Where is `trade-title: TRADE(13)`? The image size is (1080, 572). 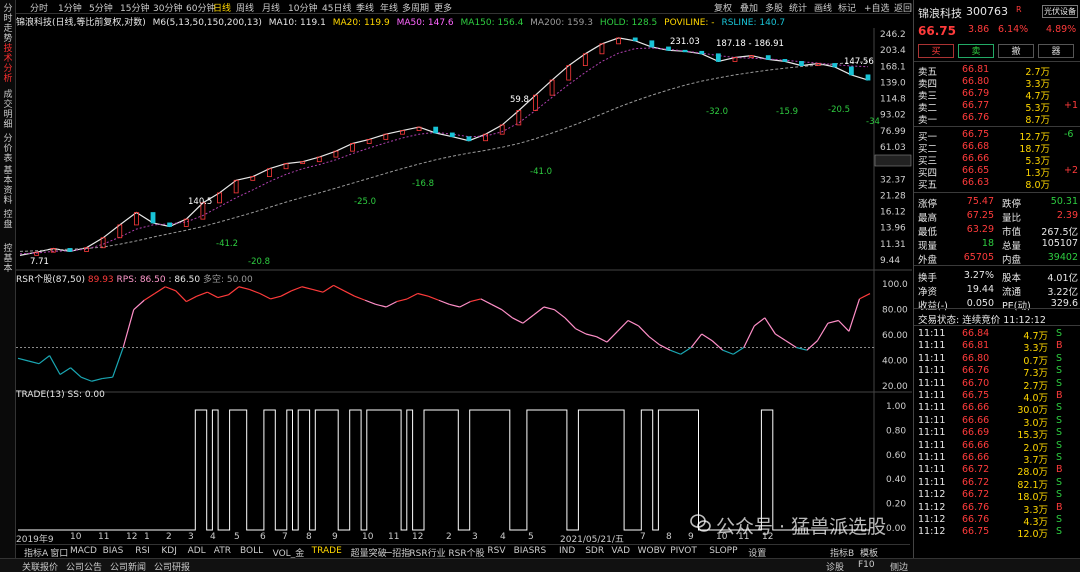 trade-title: TRADE(13) is located at coordinates (40, 395).